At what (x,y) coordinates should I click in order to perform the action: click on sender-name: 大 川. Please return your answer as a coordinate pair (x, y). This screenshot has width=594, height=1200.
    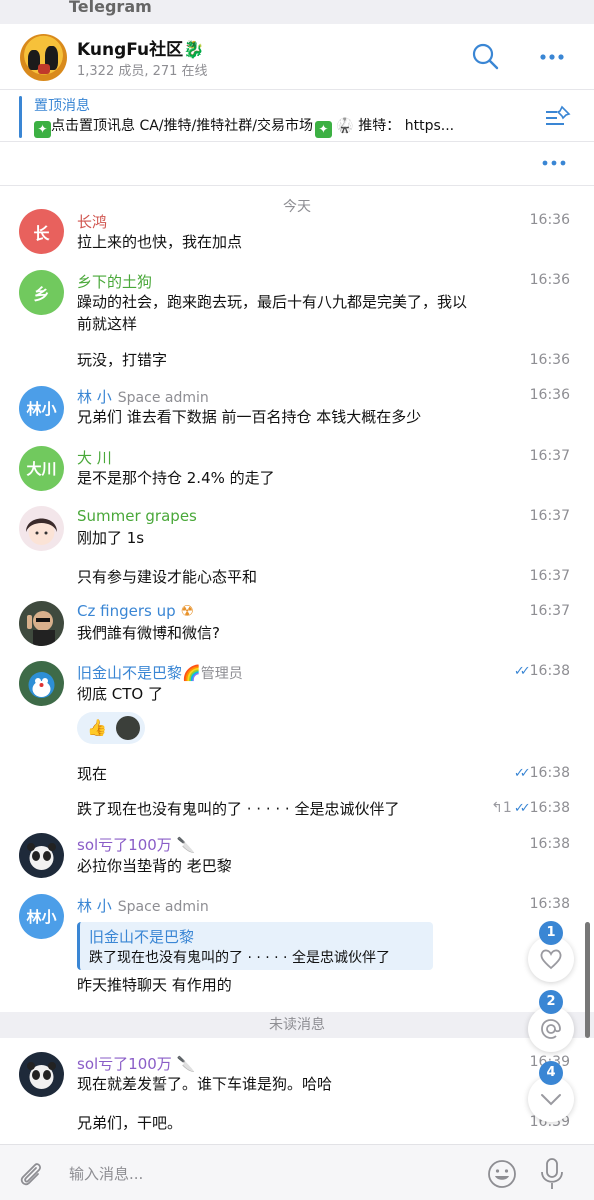
    Looking at the image, I should click on (94, 457).